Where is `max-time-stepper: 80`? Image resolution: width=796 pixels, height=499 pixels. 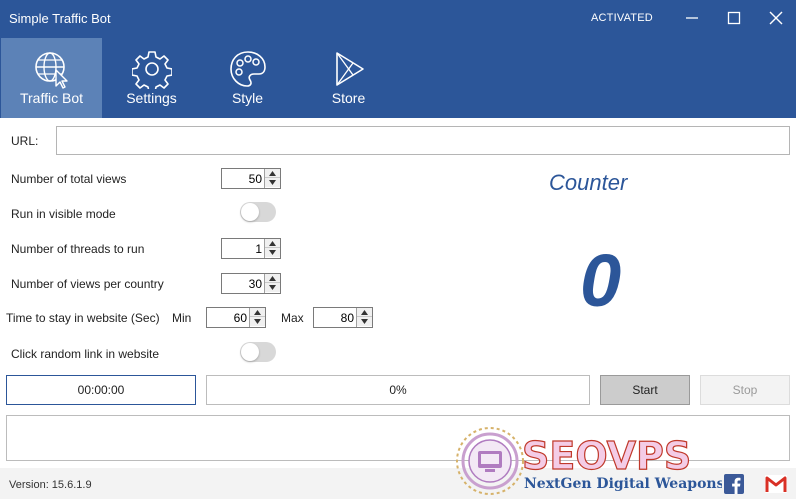
max-time-stepper: 80 is located at coordinates (343, 317).